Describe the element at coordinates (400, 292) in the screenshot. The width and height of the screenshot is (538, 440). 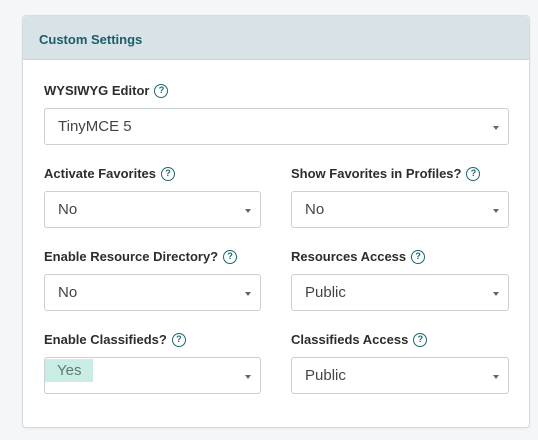
I see `resources-access-select: Public` at that location.